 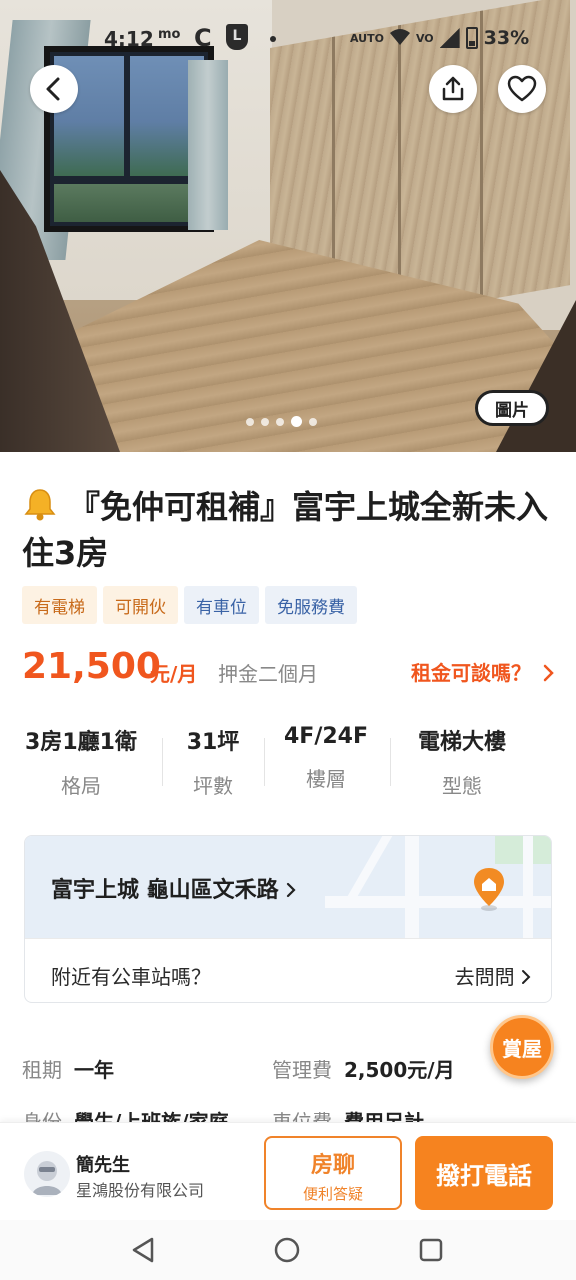 What do you see at coordinates (169, 34) in the screenshot?
I see `status-mo: mo` at bounding box center [169, 34].